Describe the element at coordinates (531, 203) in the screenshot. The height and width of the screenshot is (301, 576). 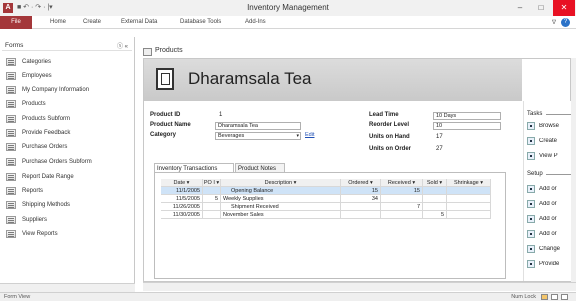
I see `add-icon` at that location.